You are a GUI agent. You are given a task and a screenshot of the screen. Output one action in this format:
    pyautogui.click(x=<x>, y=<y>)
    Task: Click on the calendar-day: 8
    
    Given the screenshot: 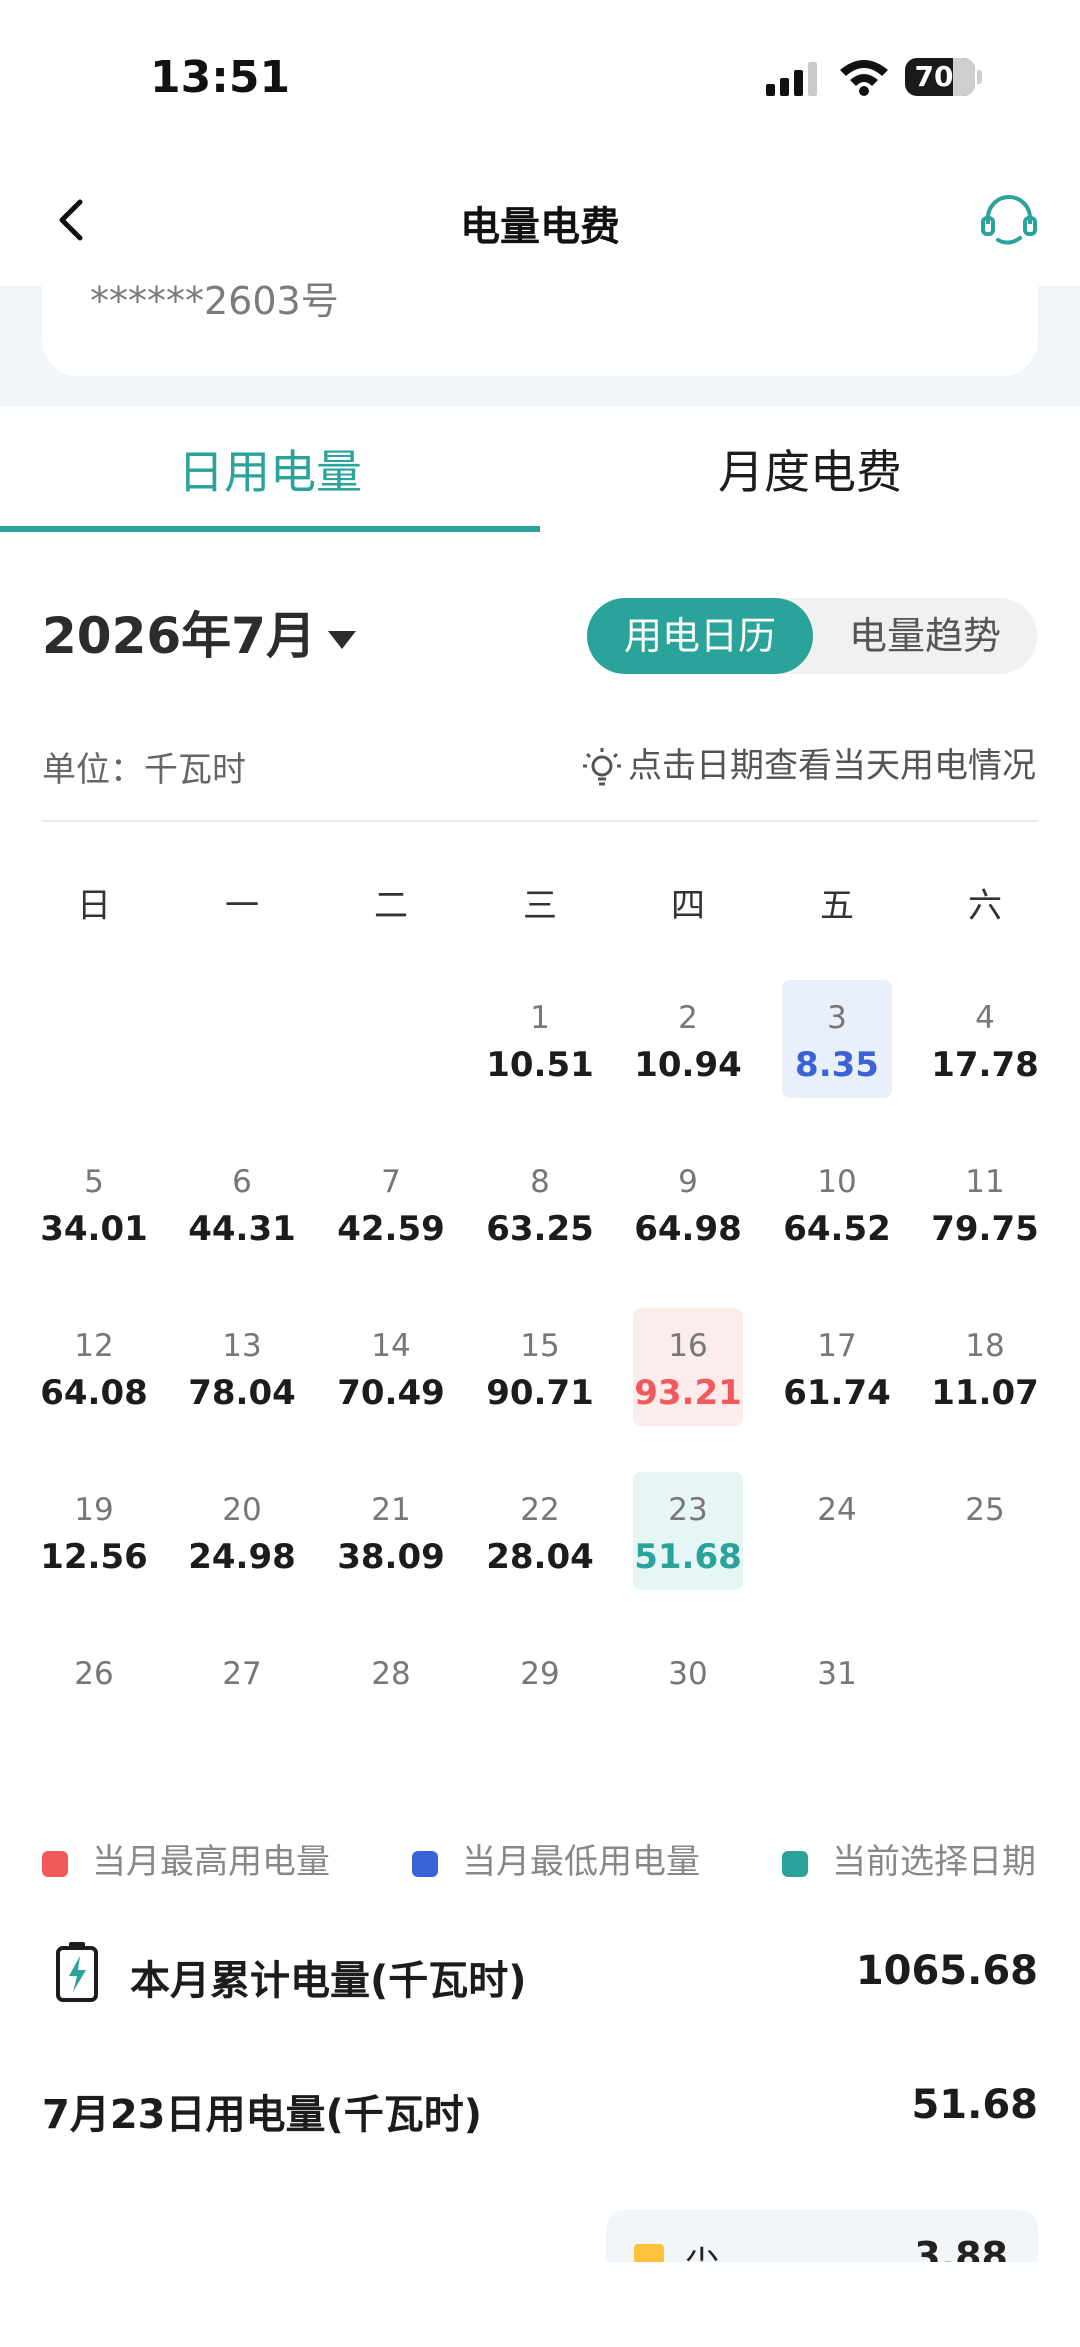 What is the action you would take?
    pyautogui.click(x=540, y=1182)
    